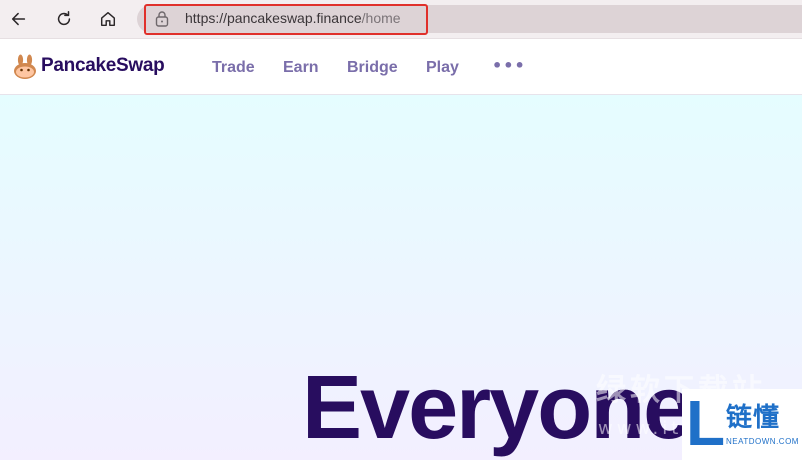 This screenshot has width=802, height=460. Describe the element at coordinates (442, 68) in the screenshot. I see `nav-item-play: Play` at that location.